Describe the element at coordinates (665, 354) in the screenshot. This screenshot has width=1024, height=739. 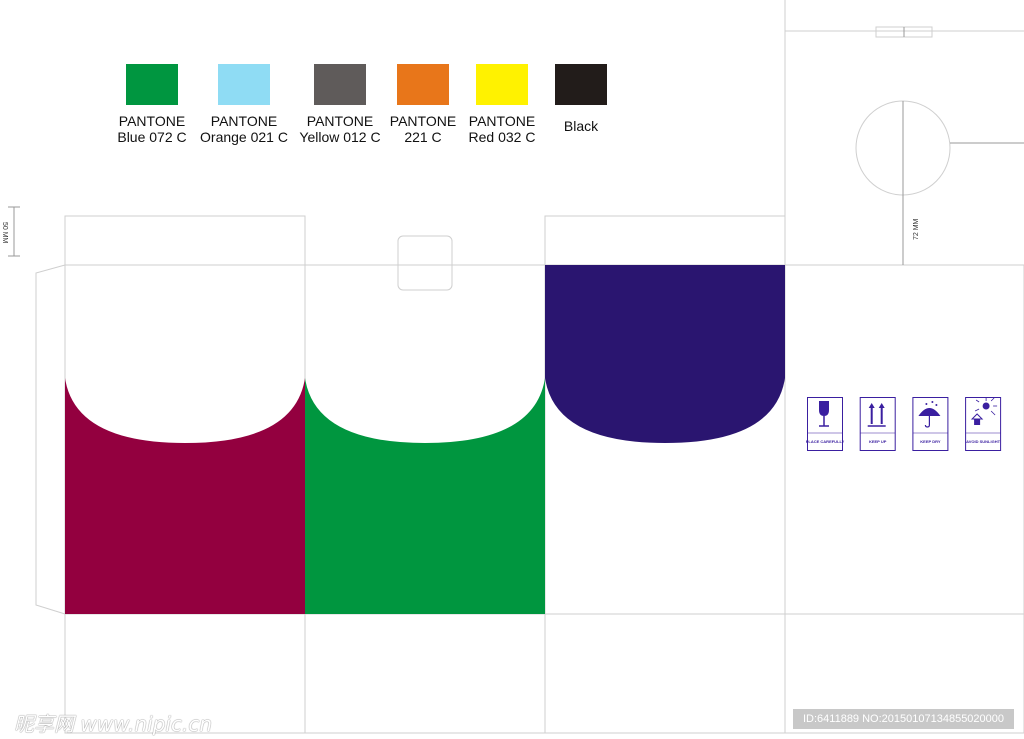
I see `panel-3-color-area` at that location.